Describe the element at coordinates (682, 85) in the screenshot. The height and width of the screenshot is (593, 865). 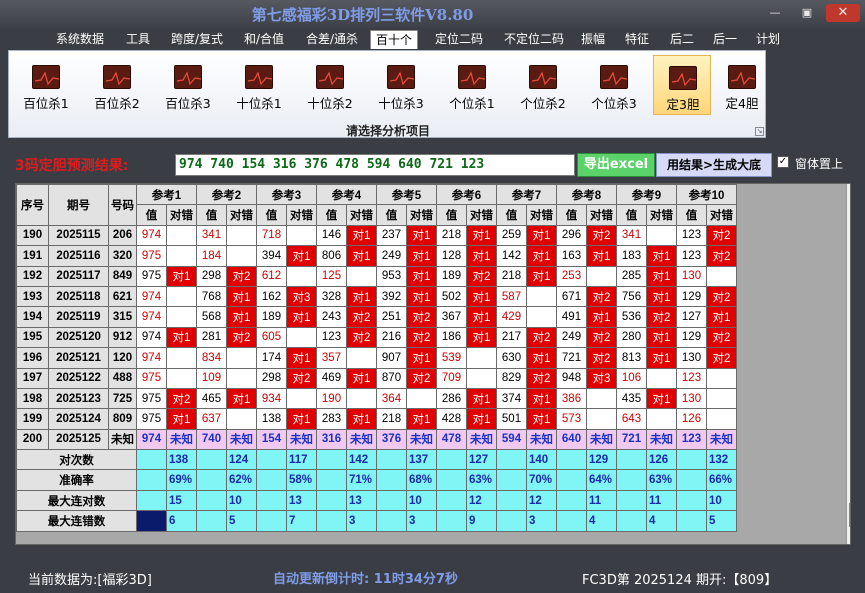
I see `ribbon-button: 定3胆` at that location.